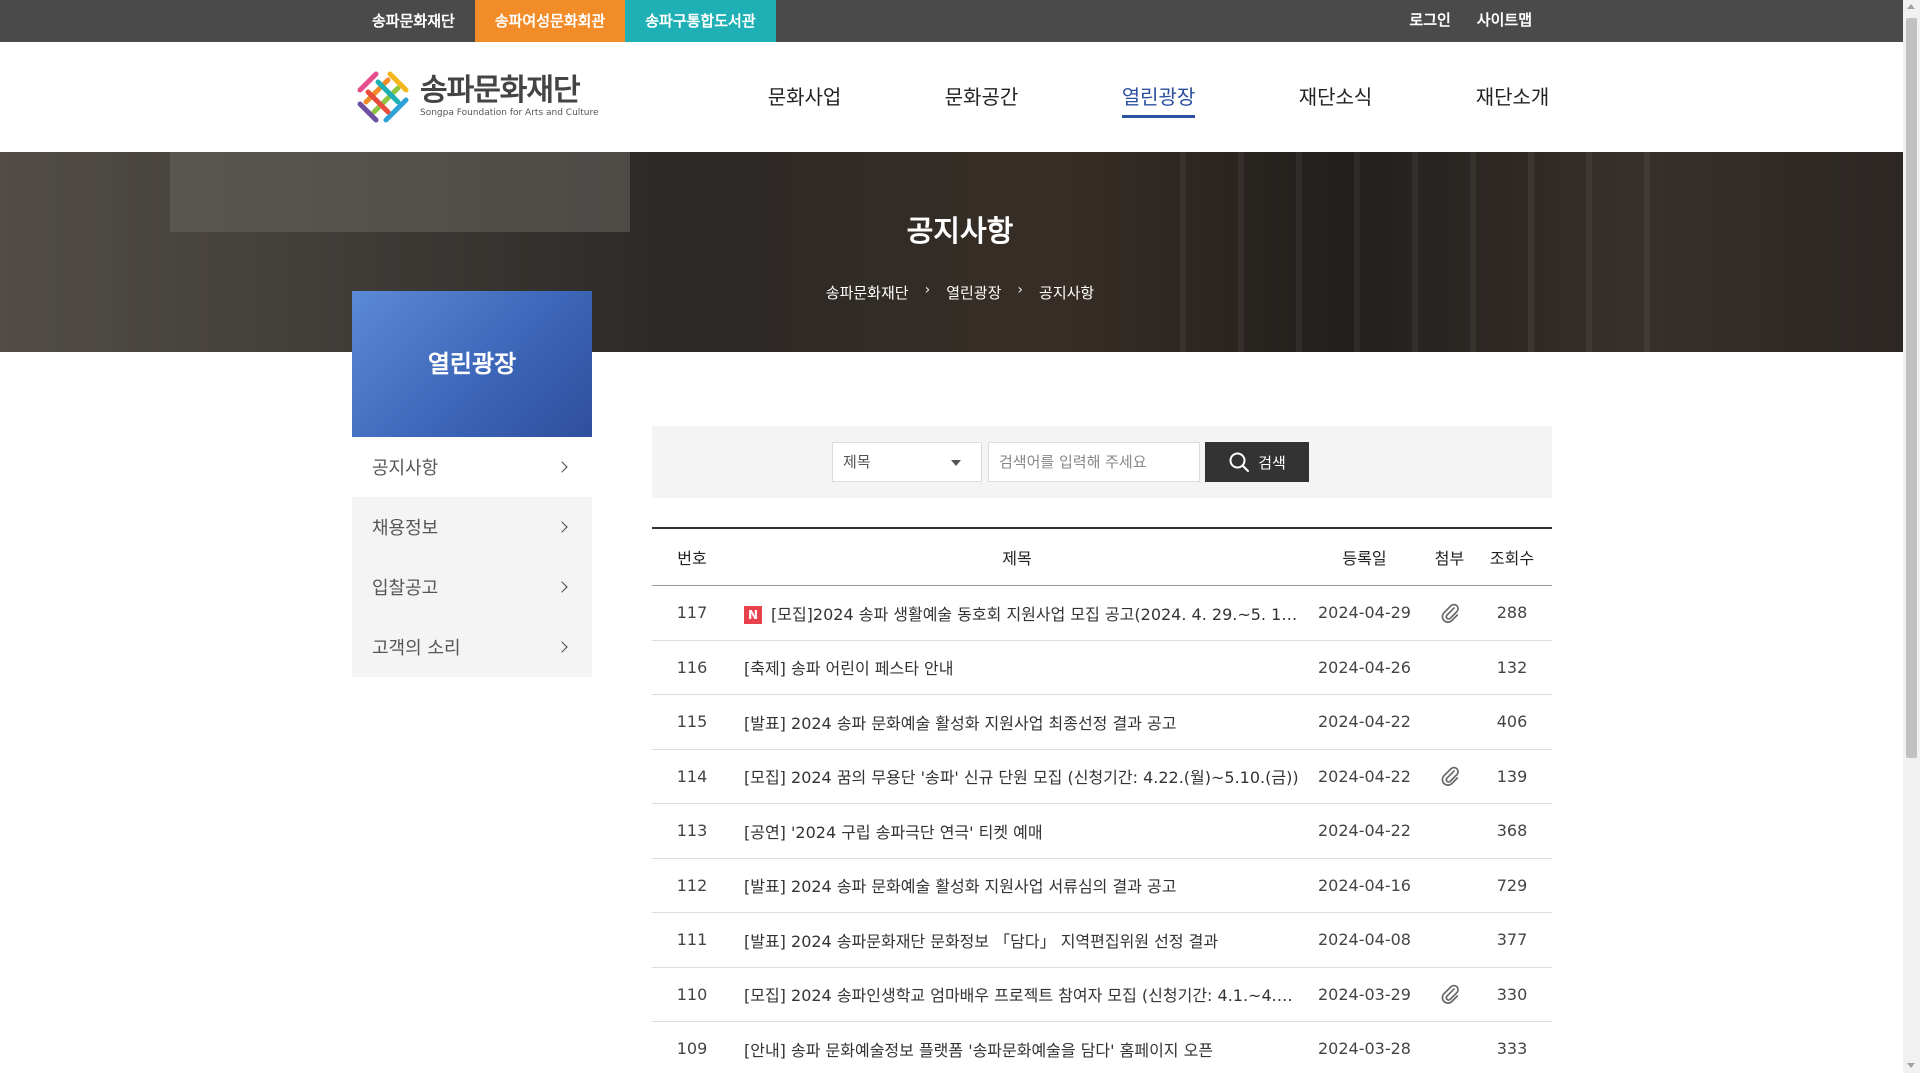 This screenshot has width=1920, height=1073. What do you see at coordinates (1364, 558) in the screenshot?
I see `header-date: 등록일` at bounding box center [1364, 558].